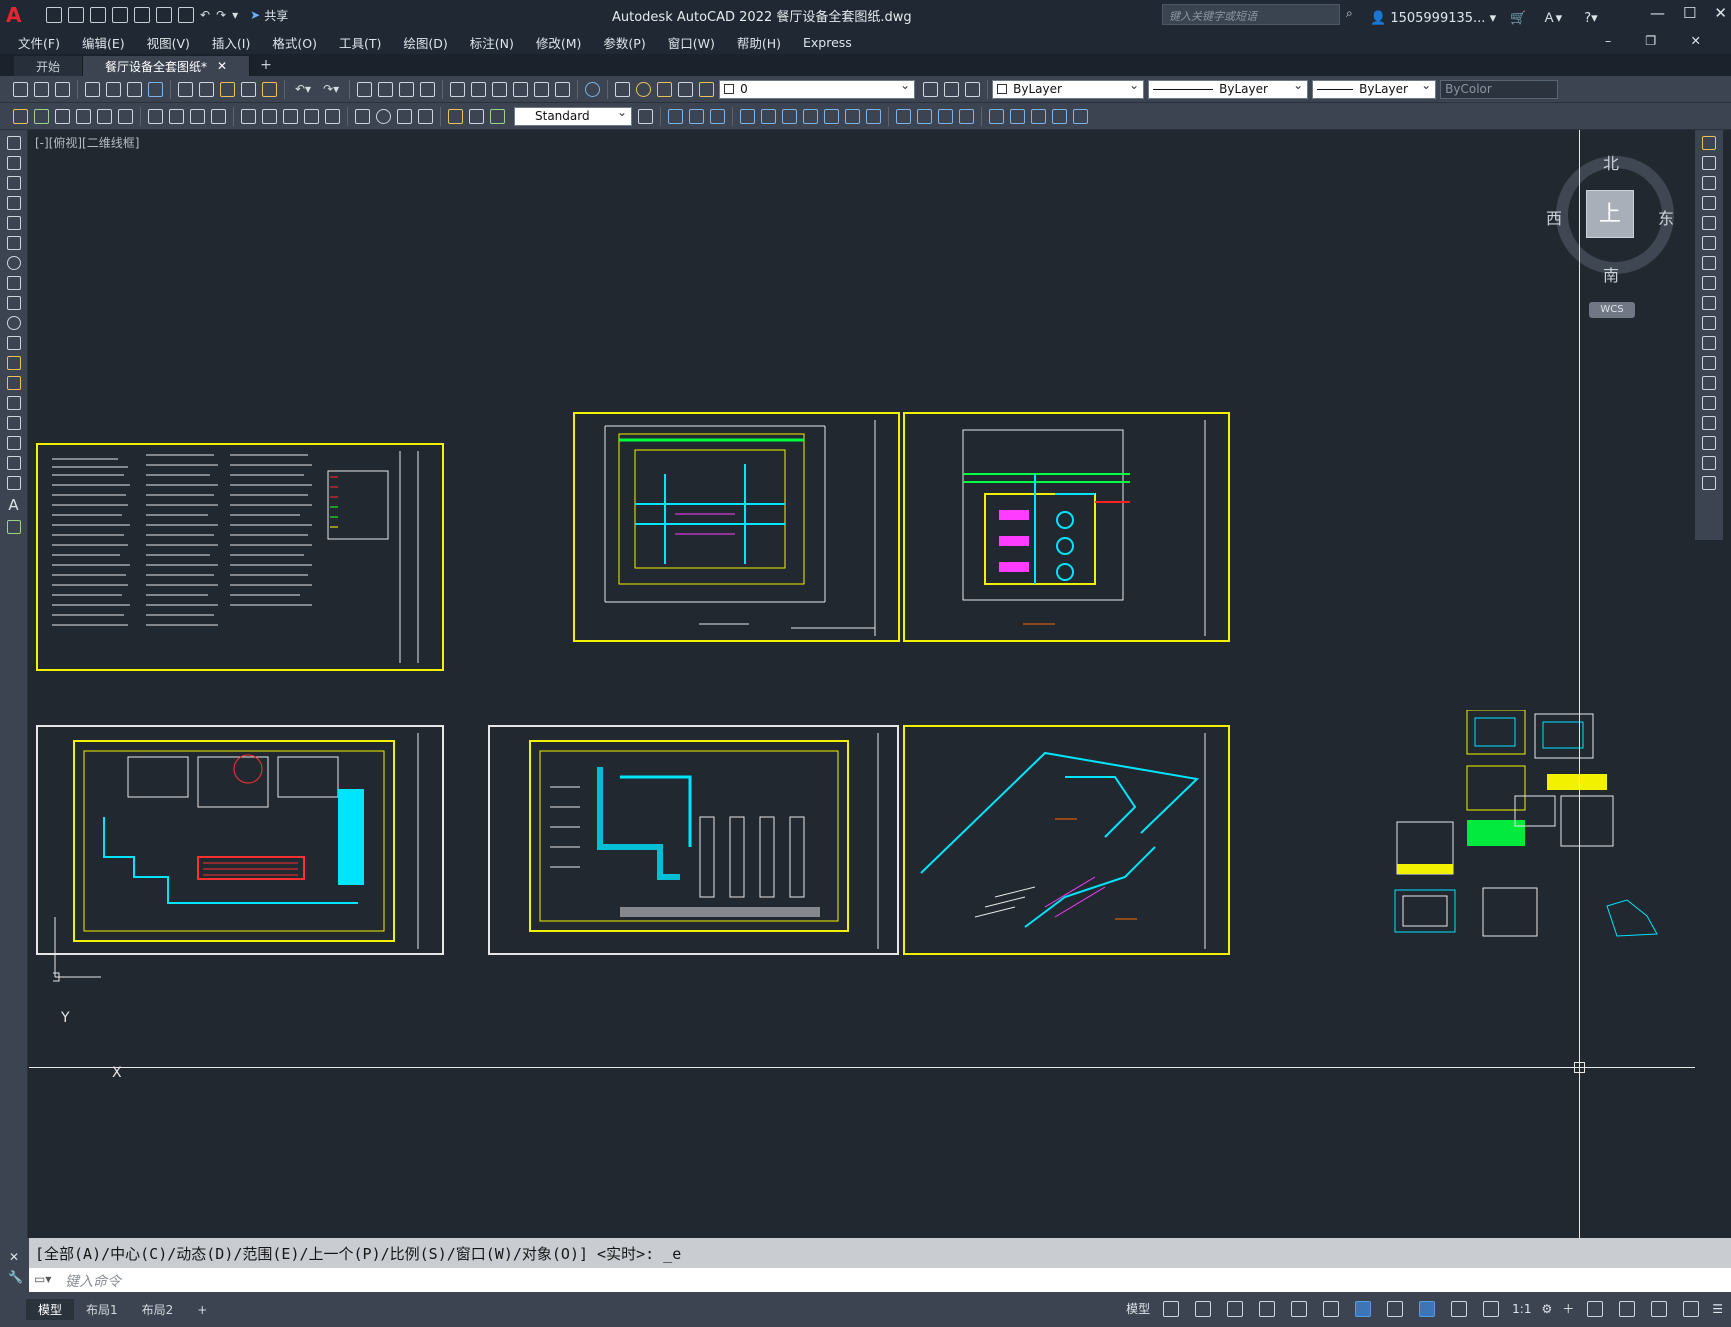 Image resolution: width=1731 pixels, height=1327 pixels. Describe the element at coordinates (717, 116) in the screenshot. I see `intersect-icon` at that location.